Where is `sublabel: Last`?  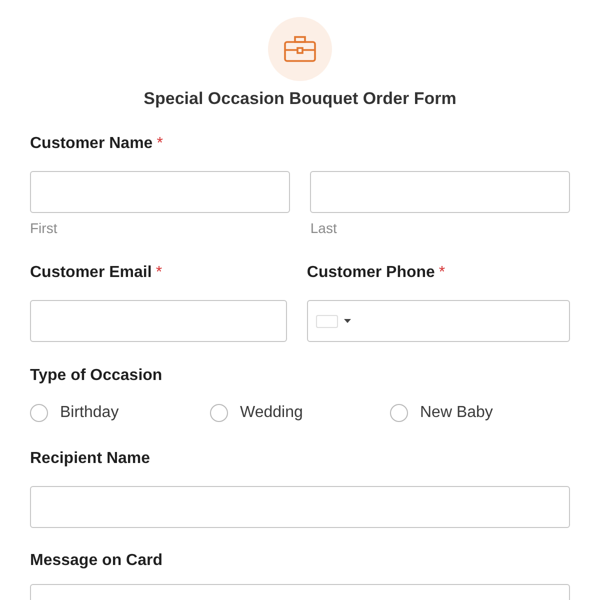 sublabel: Last is located at coordinates (323, 228).